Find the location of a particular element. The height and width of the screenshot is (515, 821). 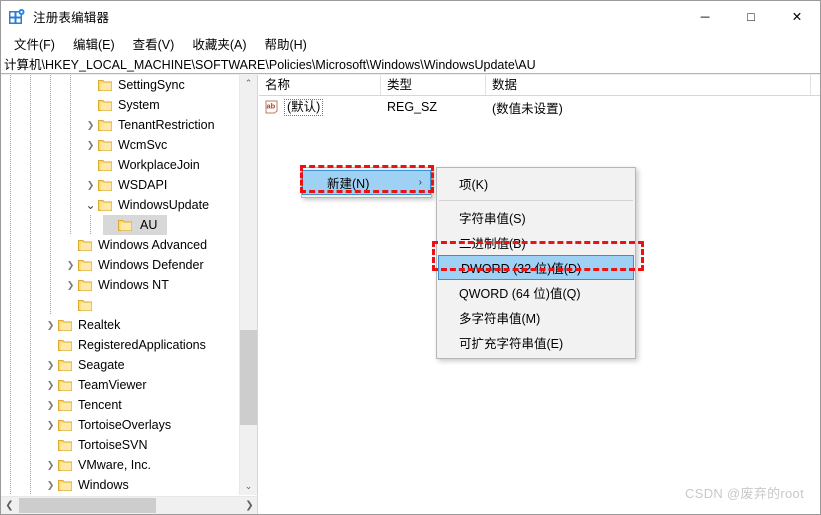

tree-item-tencent: ❯ Tencent is located at coordinates (121, 405).